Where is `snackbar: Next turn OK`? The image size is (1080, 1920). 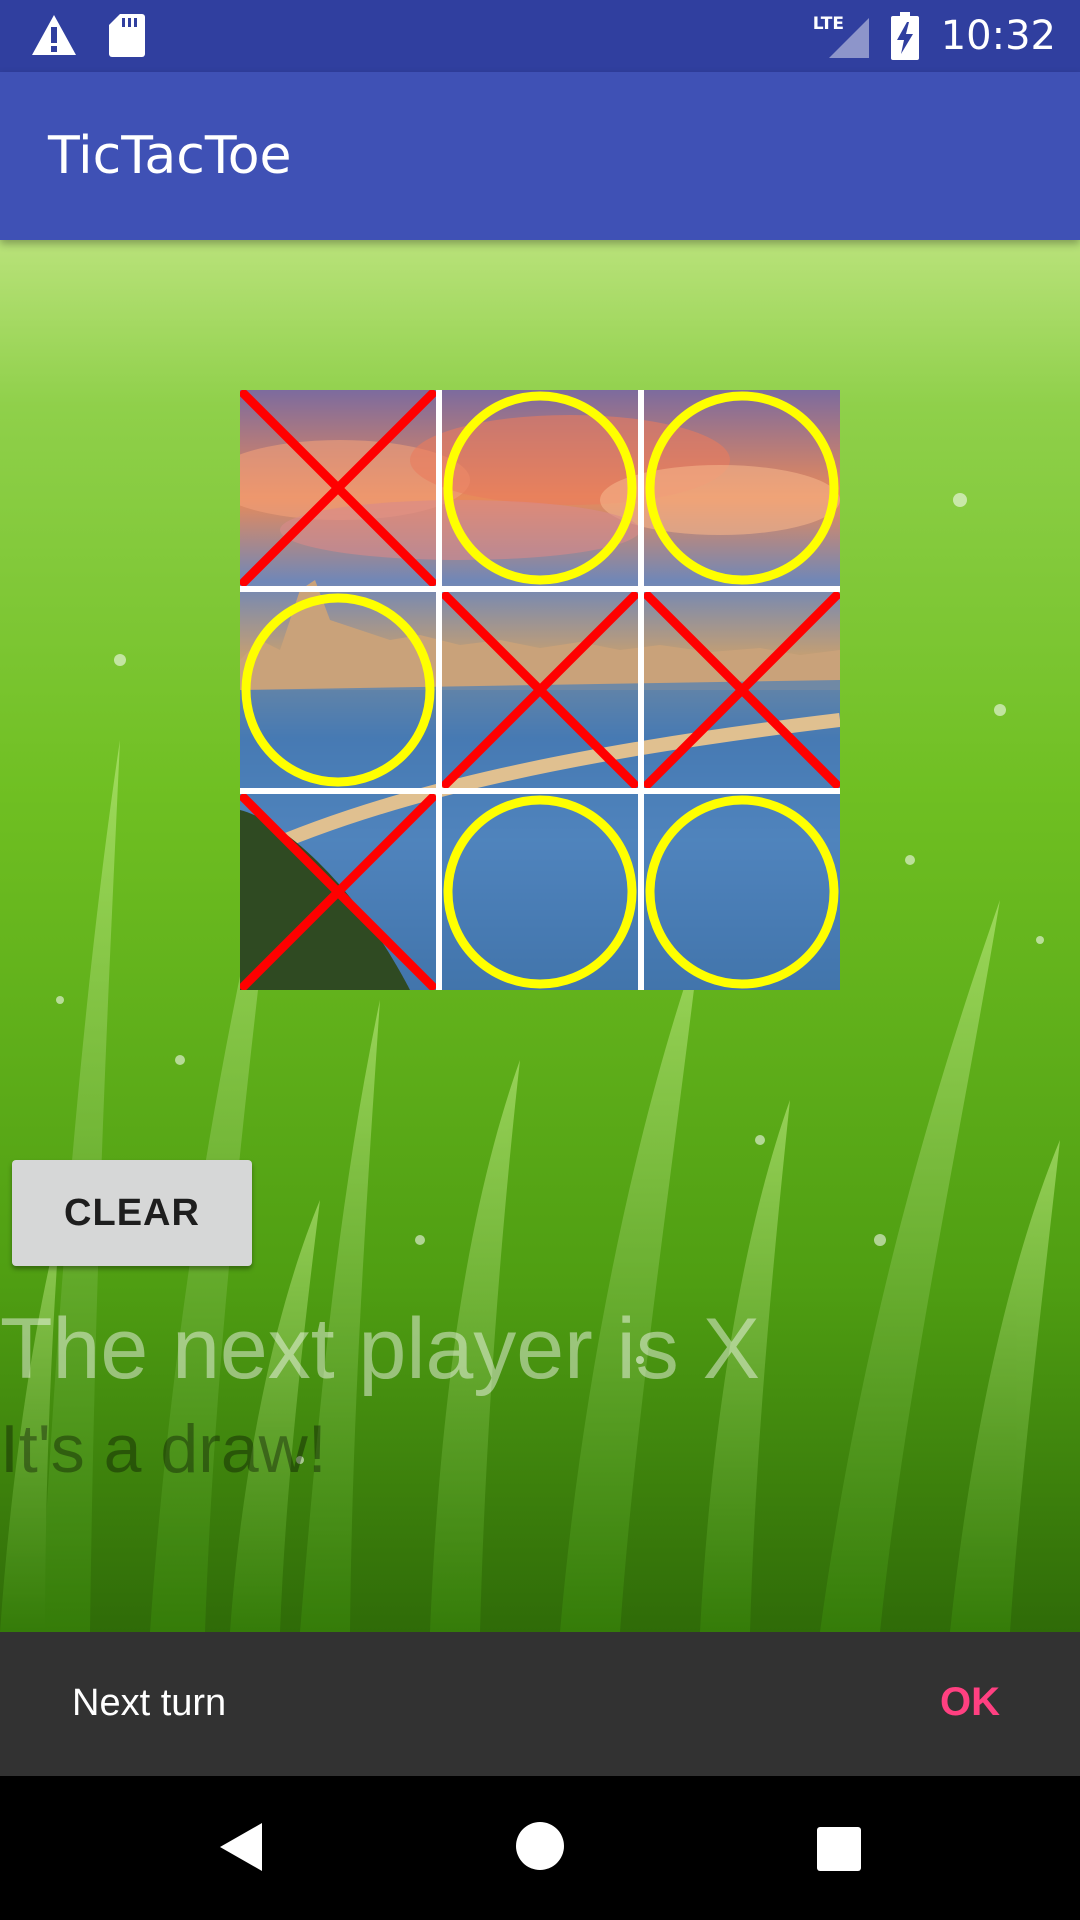
snackbar: Next turn OK is located at coordinates (540, 1704).